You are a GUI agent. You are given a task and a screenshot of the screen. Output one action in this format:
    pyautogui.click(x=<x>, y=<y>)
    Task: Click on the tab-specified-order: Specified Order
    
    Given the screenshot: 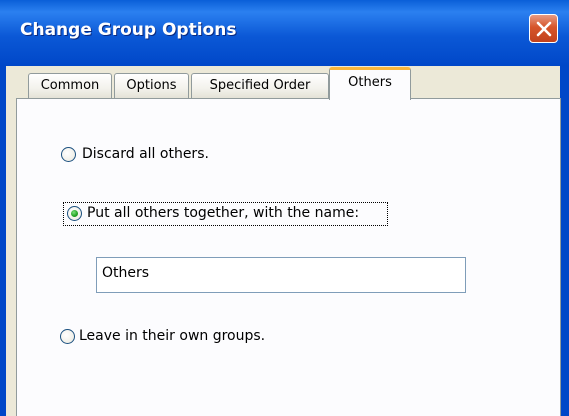 What is the action you would take?
    pyautogui.click(x=260, y=85)
    